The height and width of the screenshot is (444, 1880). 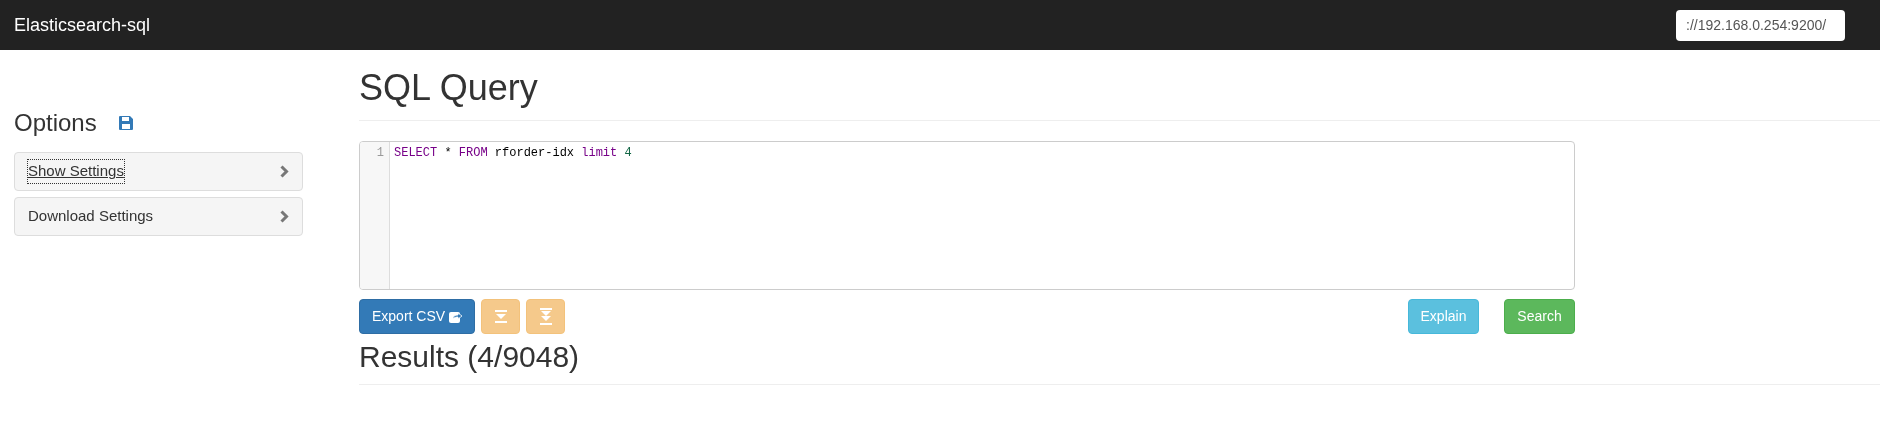 What do you see at coordinates (91, 216) in the screenshot?
I see `panel-title: Download Settings` at bounding box center [91, 216].